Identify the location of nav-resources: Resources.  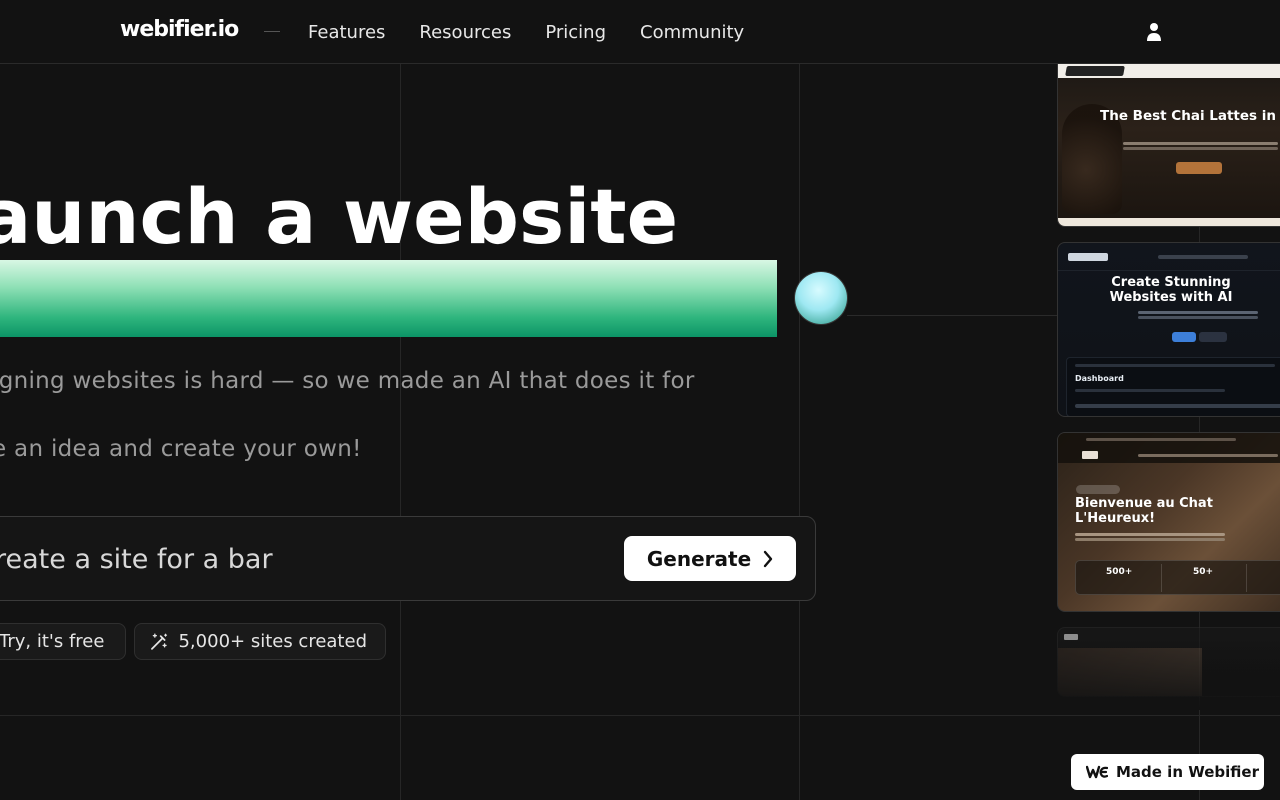
(465, 32).